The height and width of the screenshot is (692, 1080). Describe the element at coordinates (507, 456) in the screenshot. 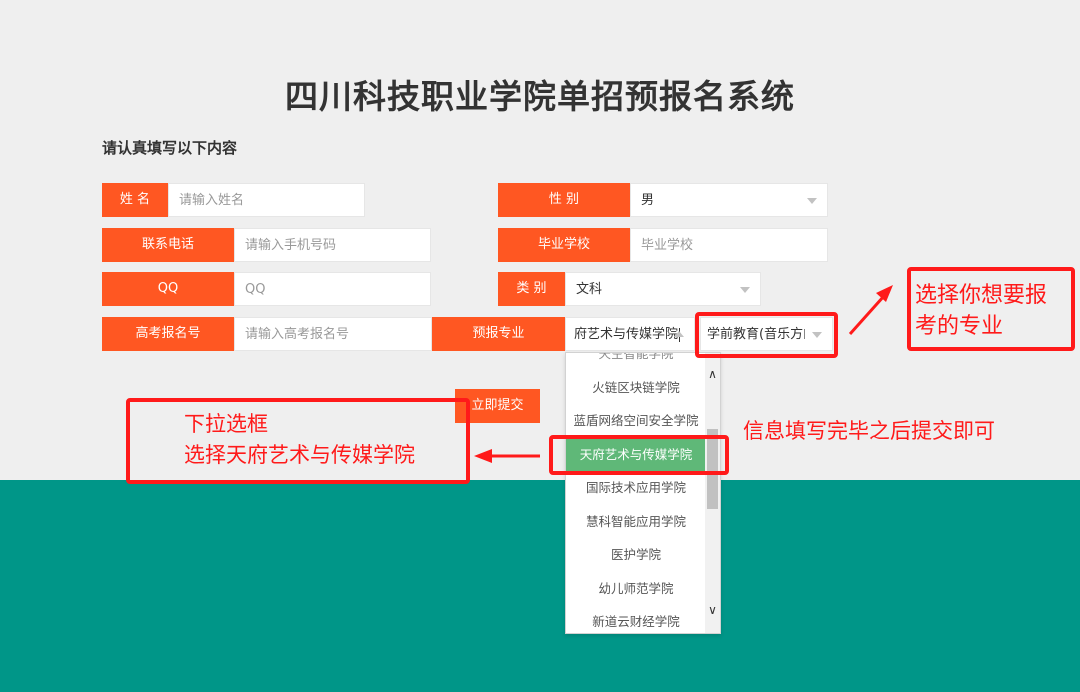

I see `arrow-to-dropdown-hint` at that location.